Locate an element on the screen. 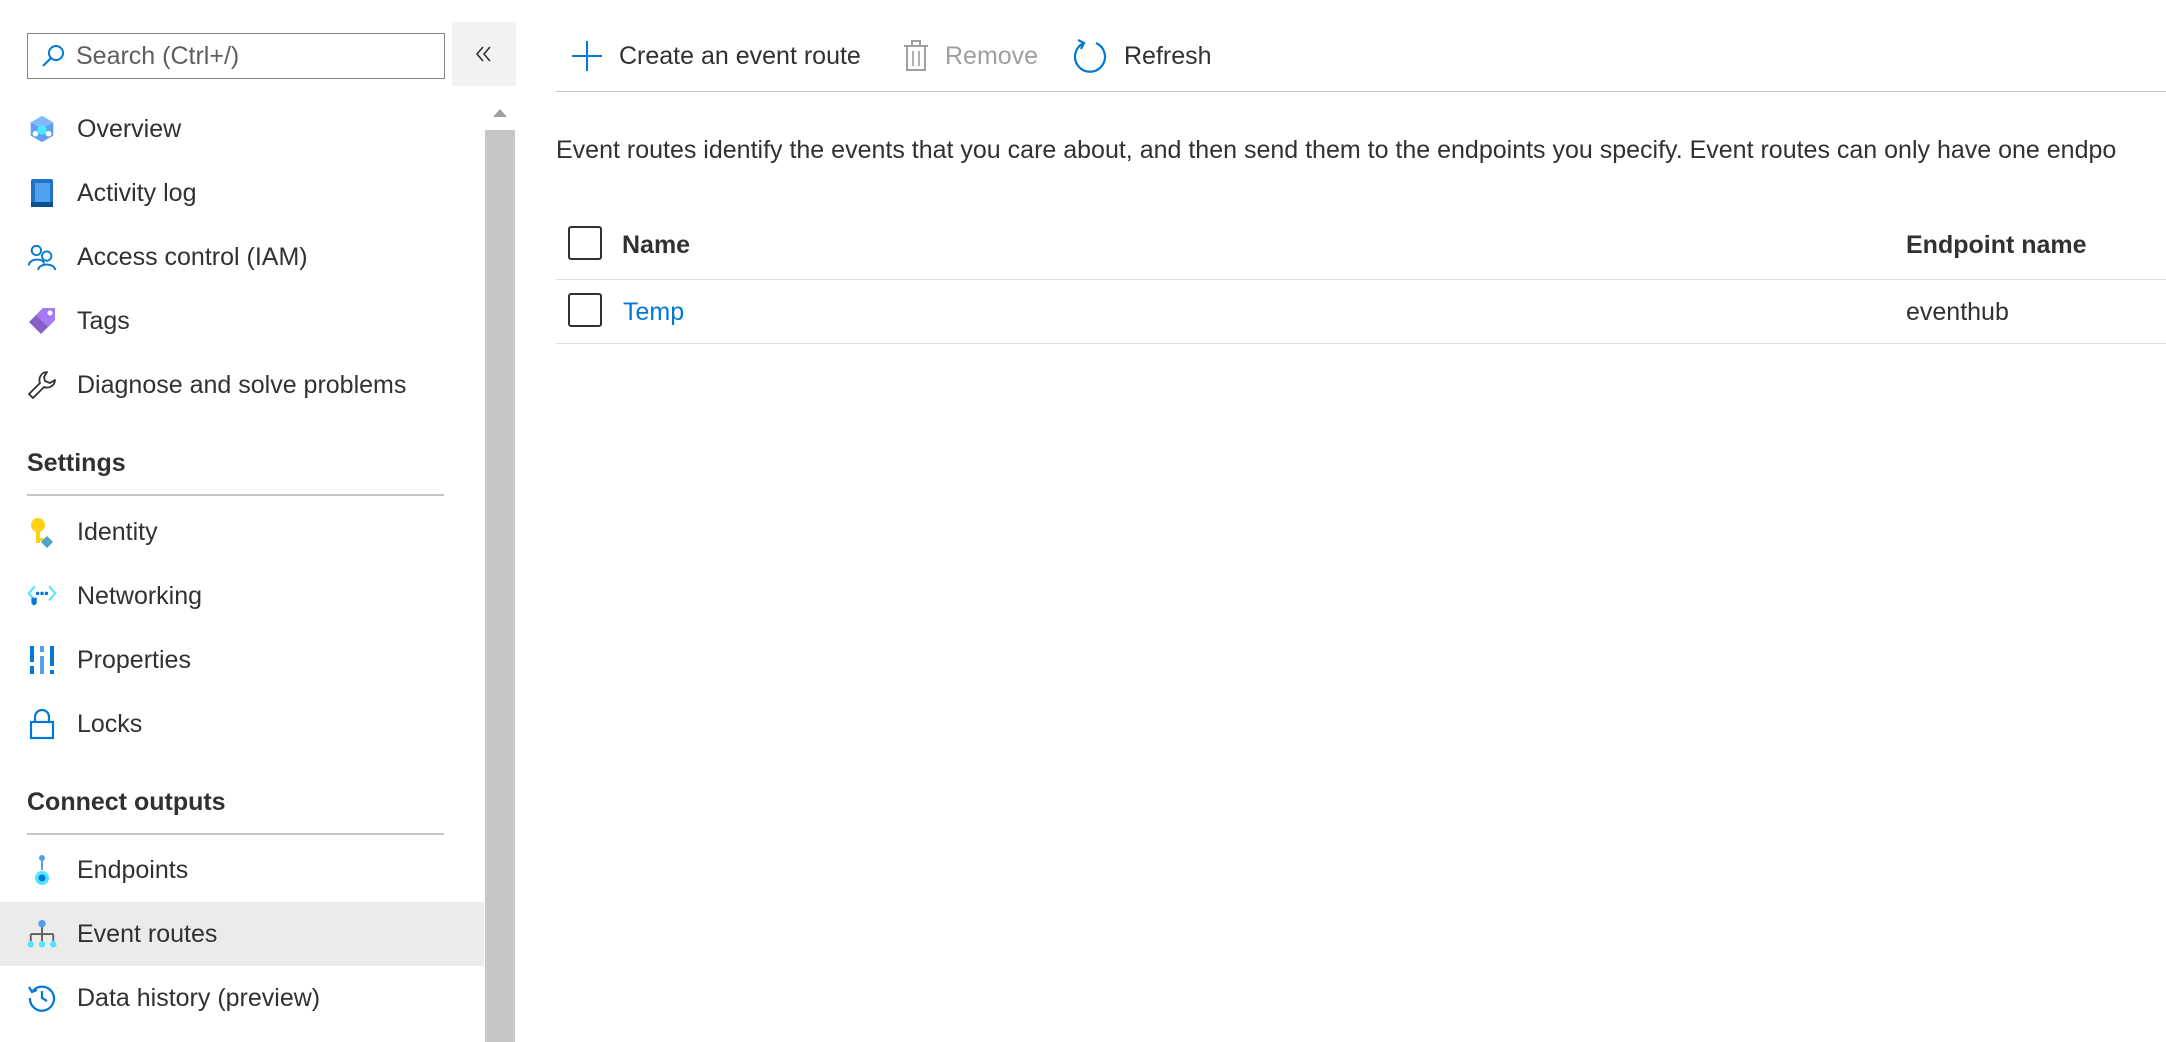  scroll-up-button is located at coordinates (500, 113).